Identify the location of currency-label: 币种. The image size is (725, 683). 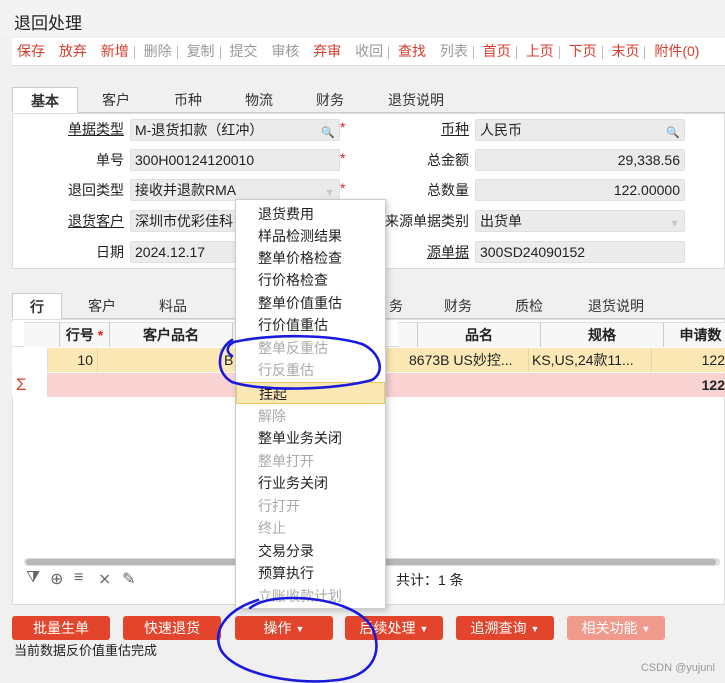
(439, 129).